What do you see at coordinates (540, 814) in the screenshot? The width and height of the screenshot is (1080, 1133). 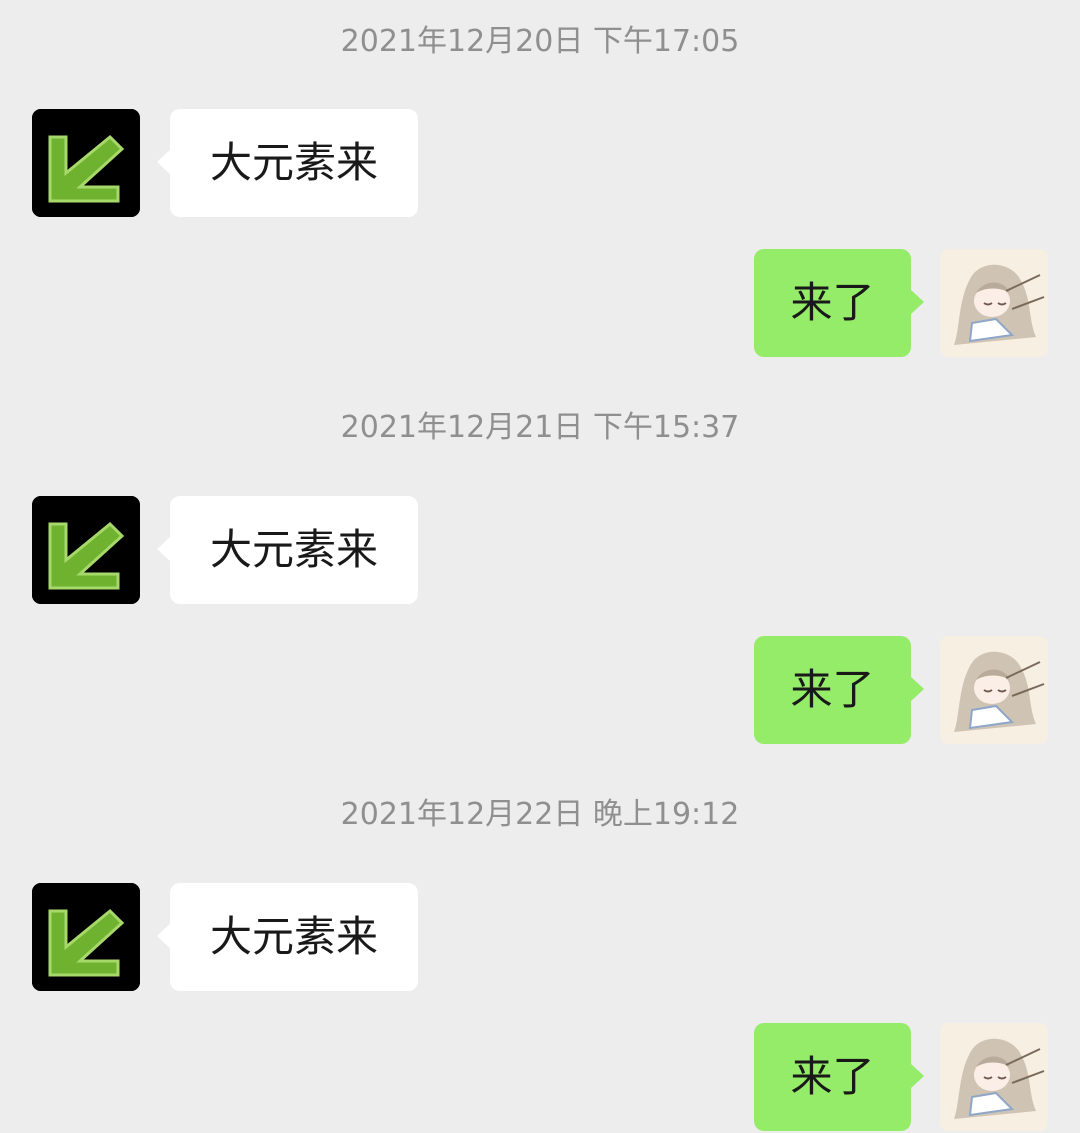 I see `timestamp: 2021年12月22日 晚上19:12` at bounding box center [540, 814].